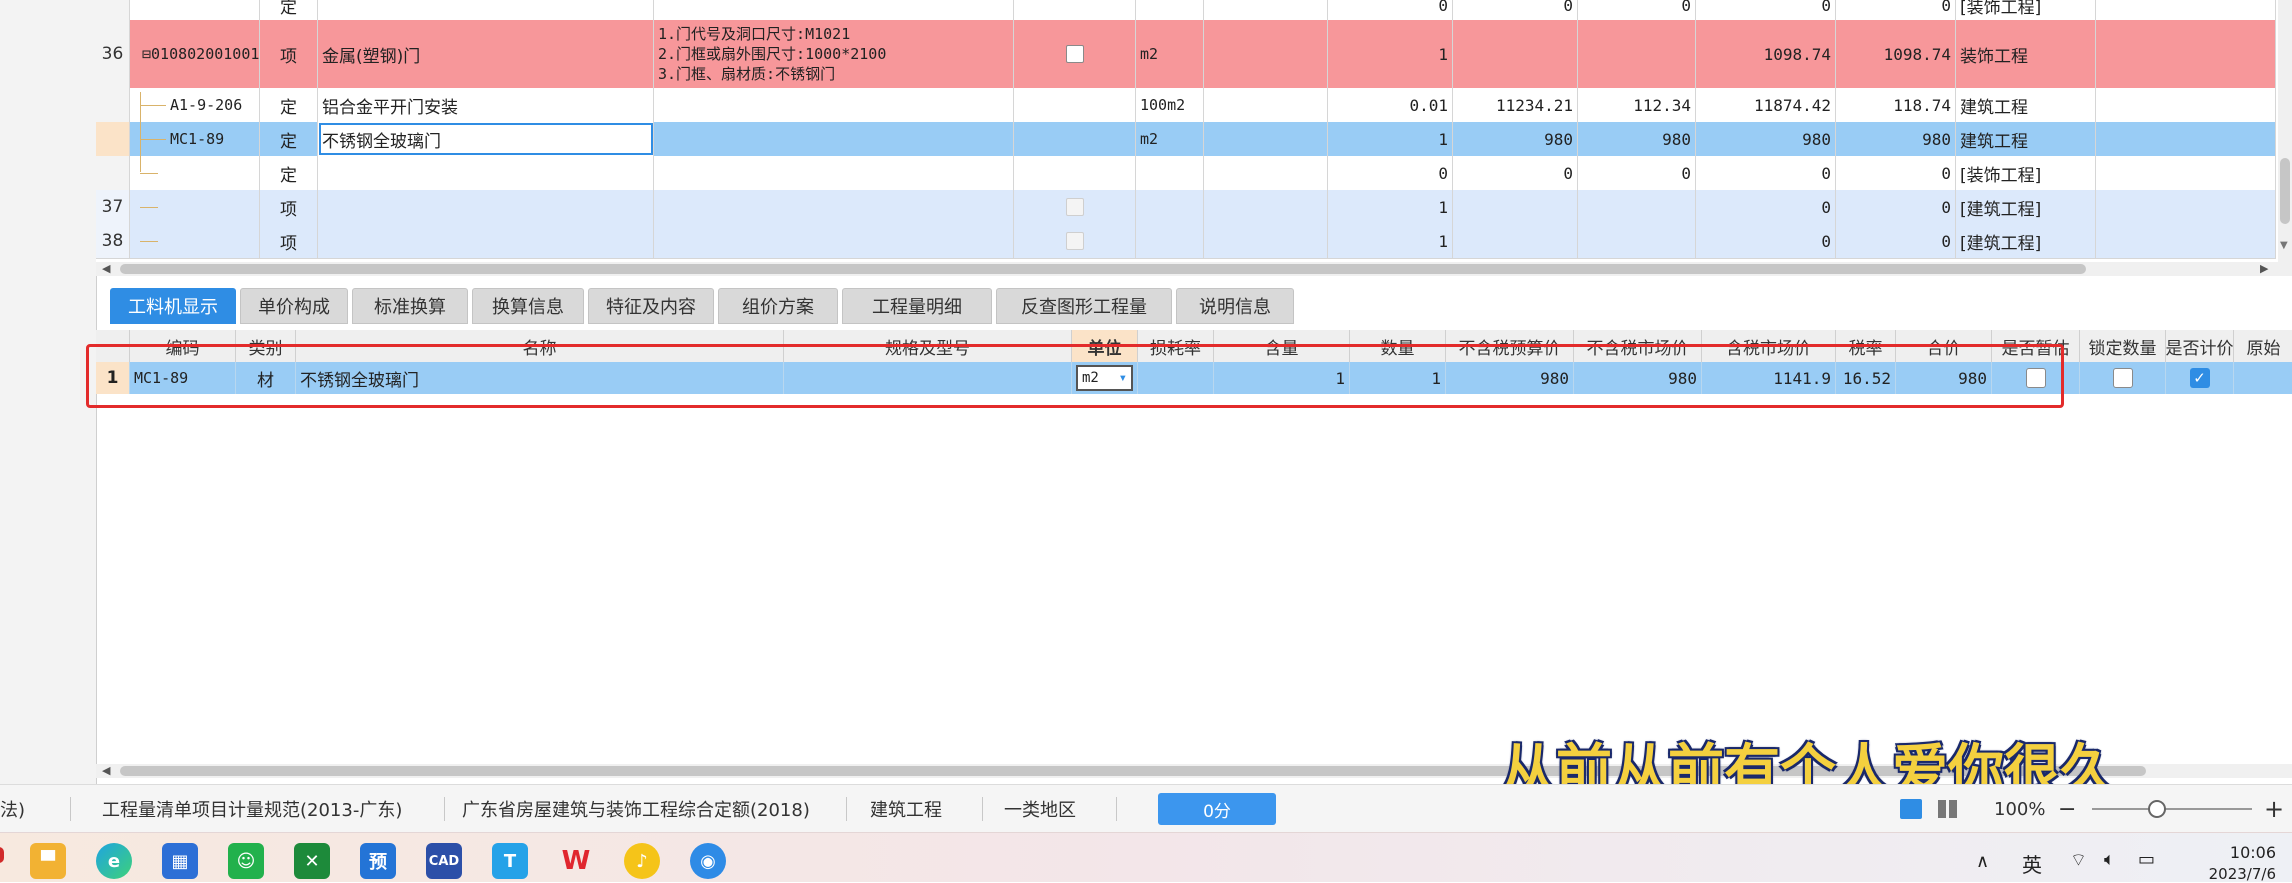 Image resolution: width=2292 pixels, height=883 pixels. I want to click on cell-name: 铝合金平开门安装, so click(486, 105).